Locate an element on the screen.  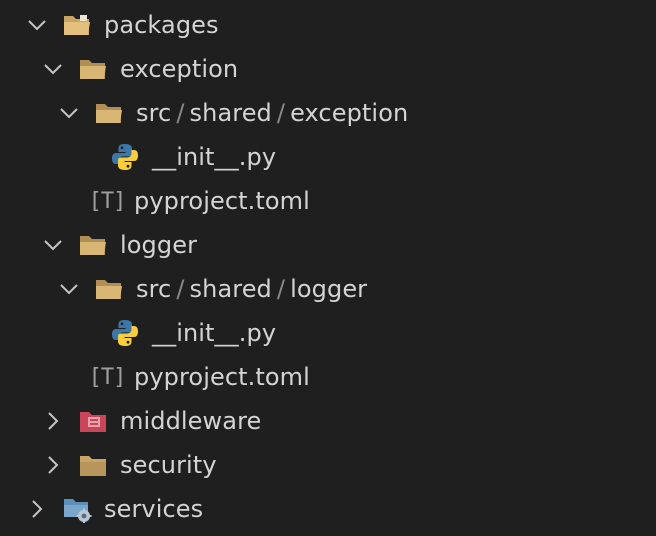
tree-item-logger-src: src / shared / logger is located at coordinates (328, 289).